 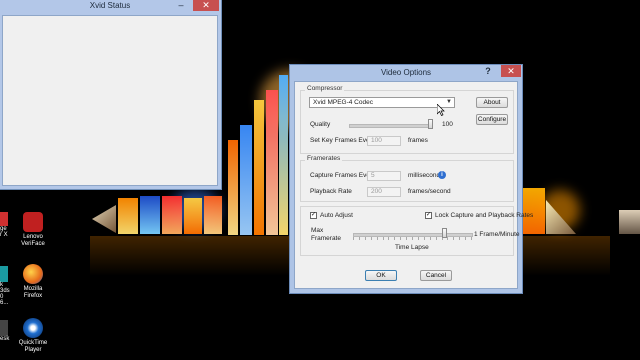 I want to click on compressor-group-label: Compressor, so click(x=325, y=88).